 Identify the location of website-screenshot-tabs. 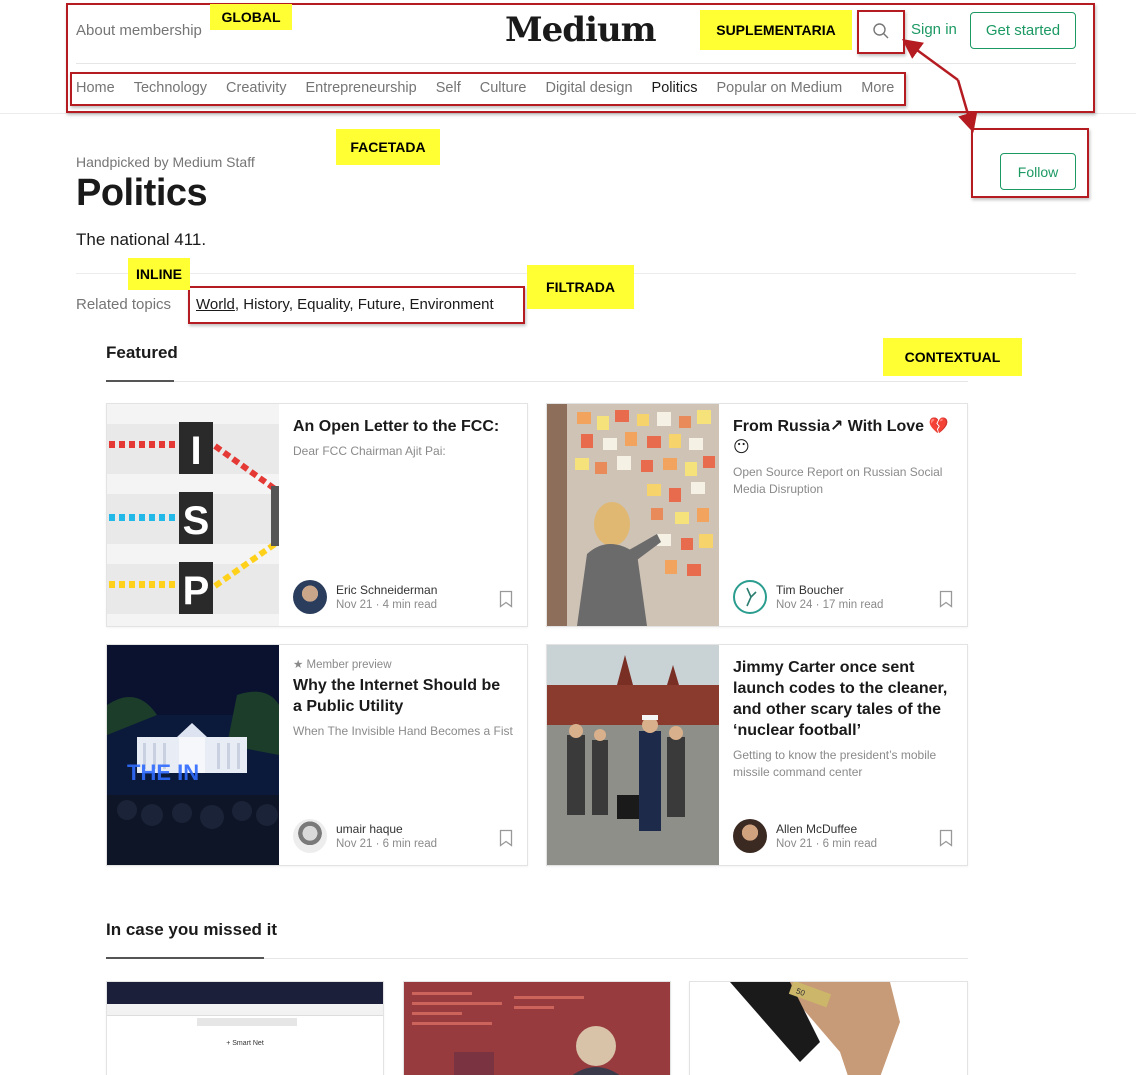
(245, 1010).